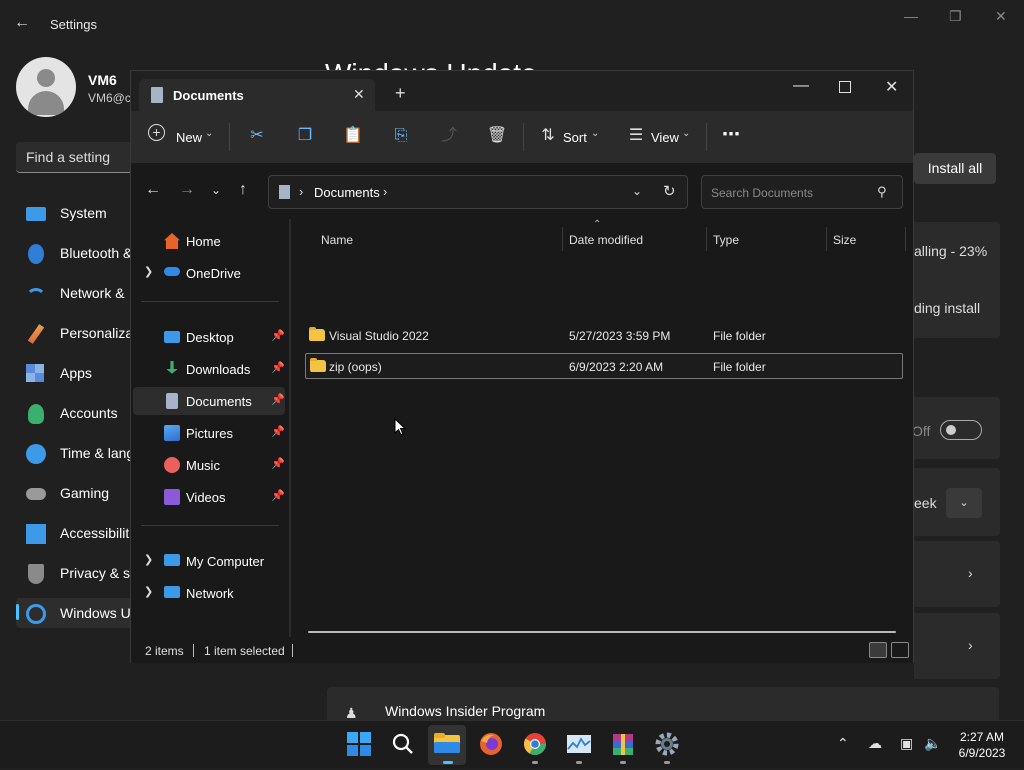  I want to click on back-icon: ←, so click(153, 190).